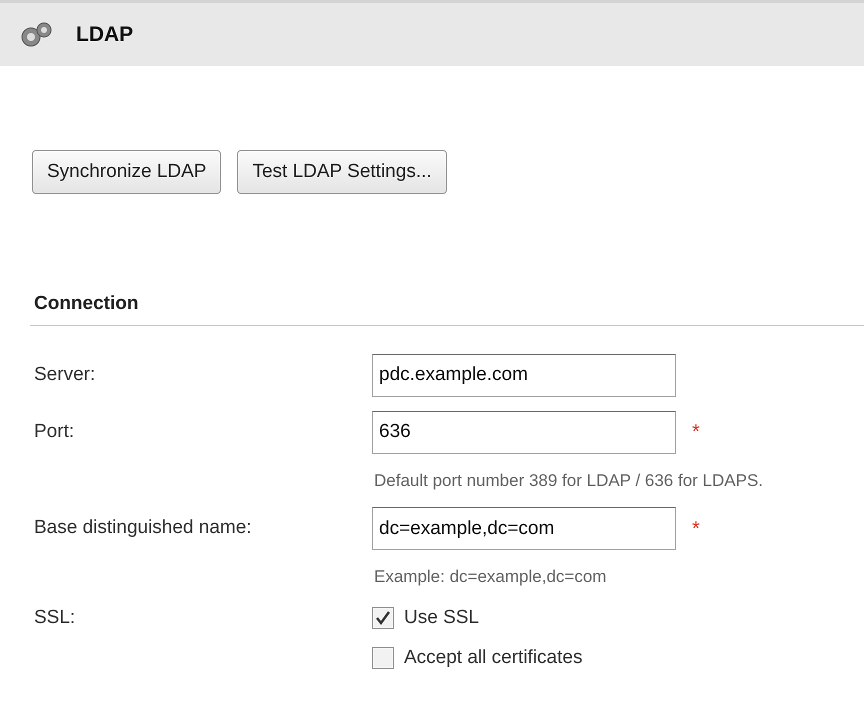  What do you see at coordinates (524, 528) in the screenshot?
I see `text-field: dc=example,dc=com` at bounding box center [524, 528].